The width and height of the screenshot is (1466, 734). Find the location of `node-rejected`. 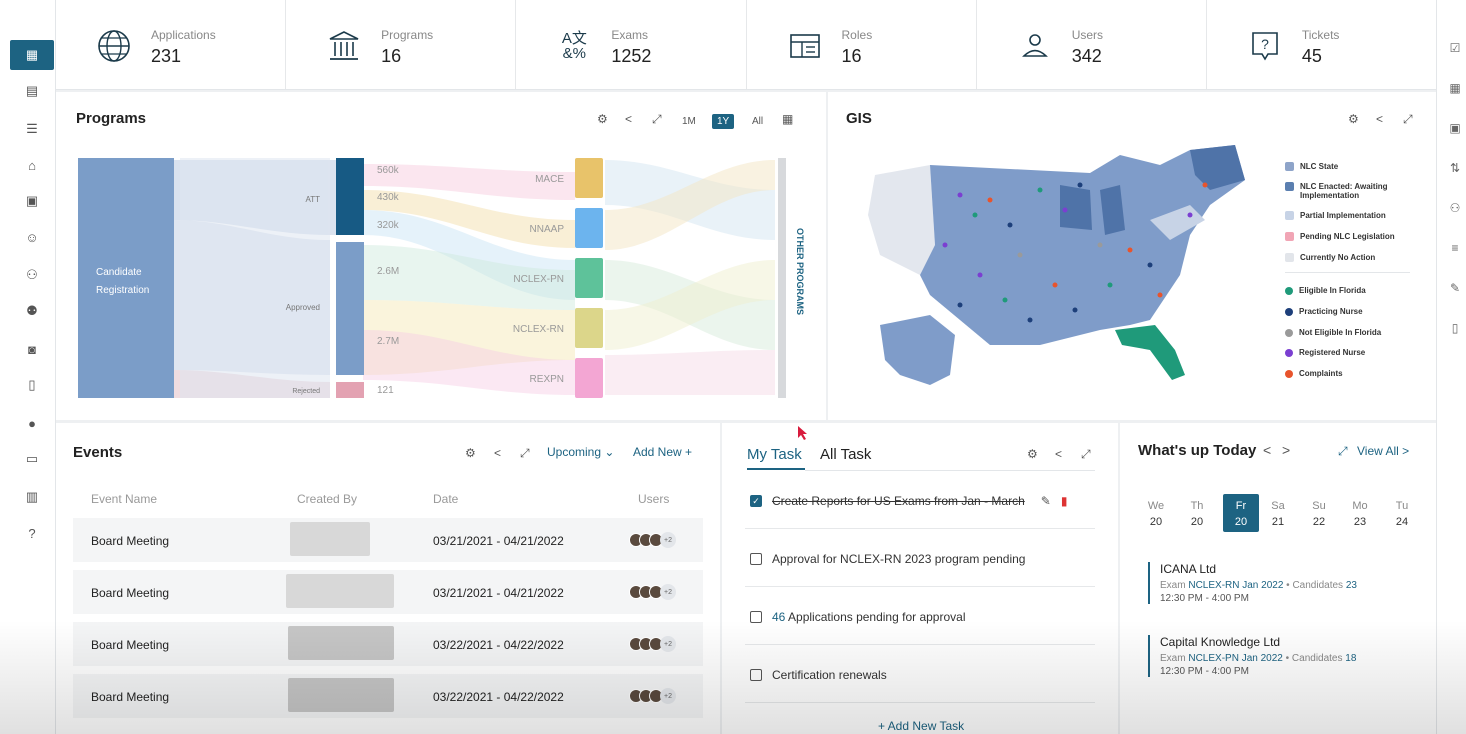

node-rejected is located at coordinates (350, 390).